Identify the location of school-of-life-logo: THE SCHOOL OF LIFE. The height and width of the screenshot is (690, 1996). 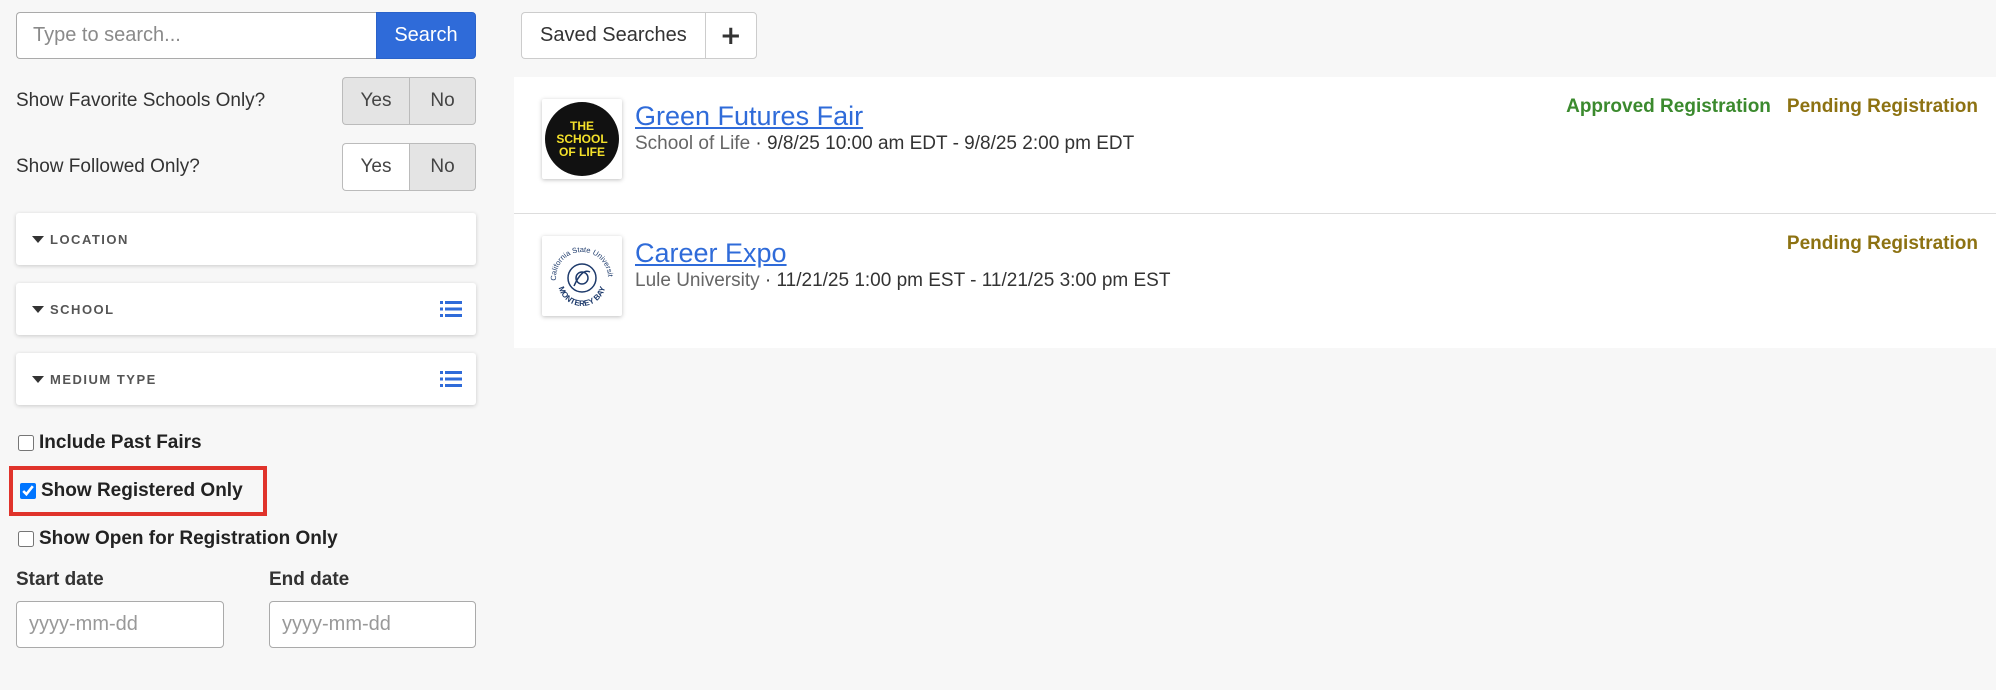
(582, 139).